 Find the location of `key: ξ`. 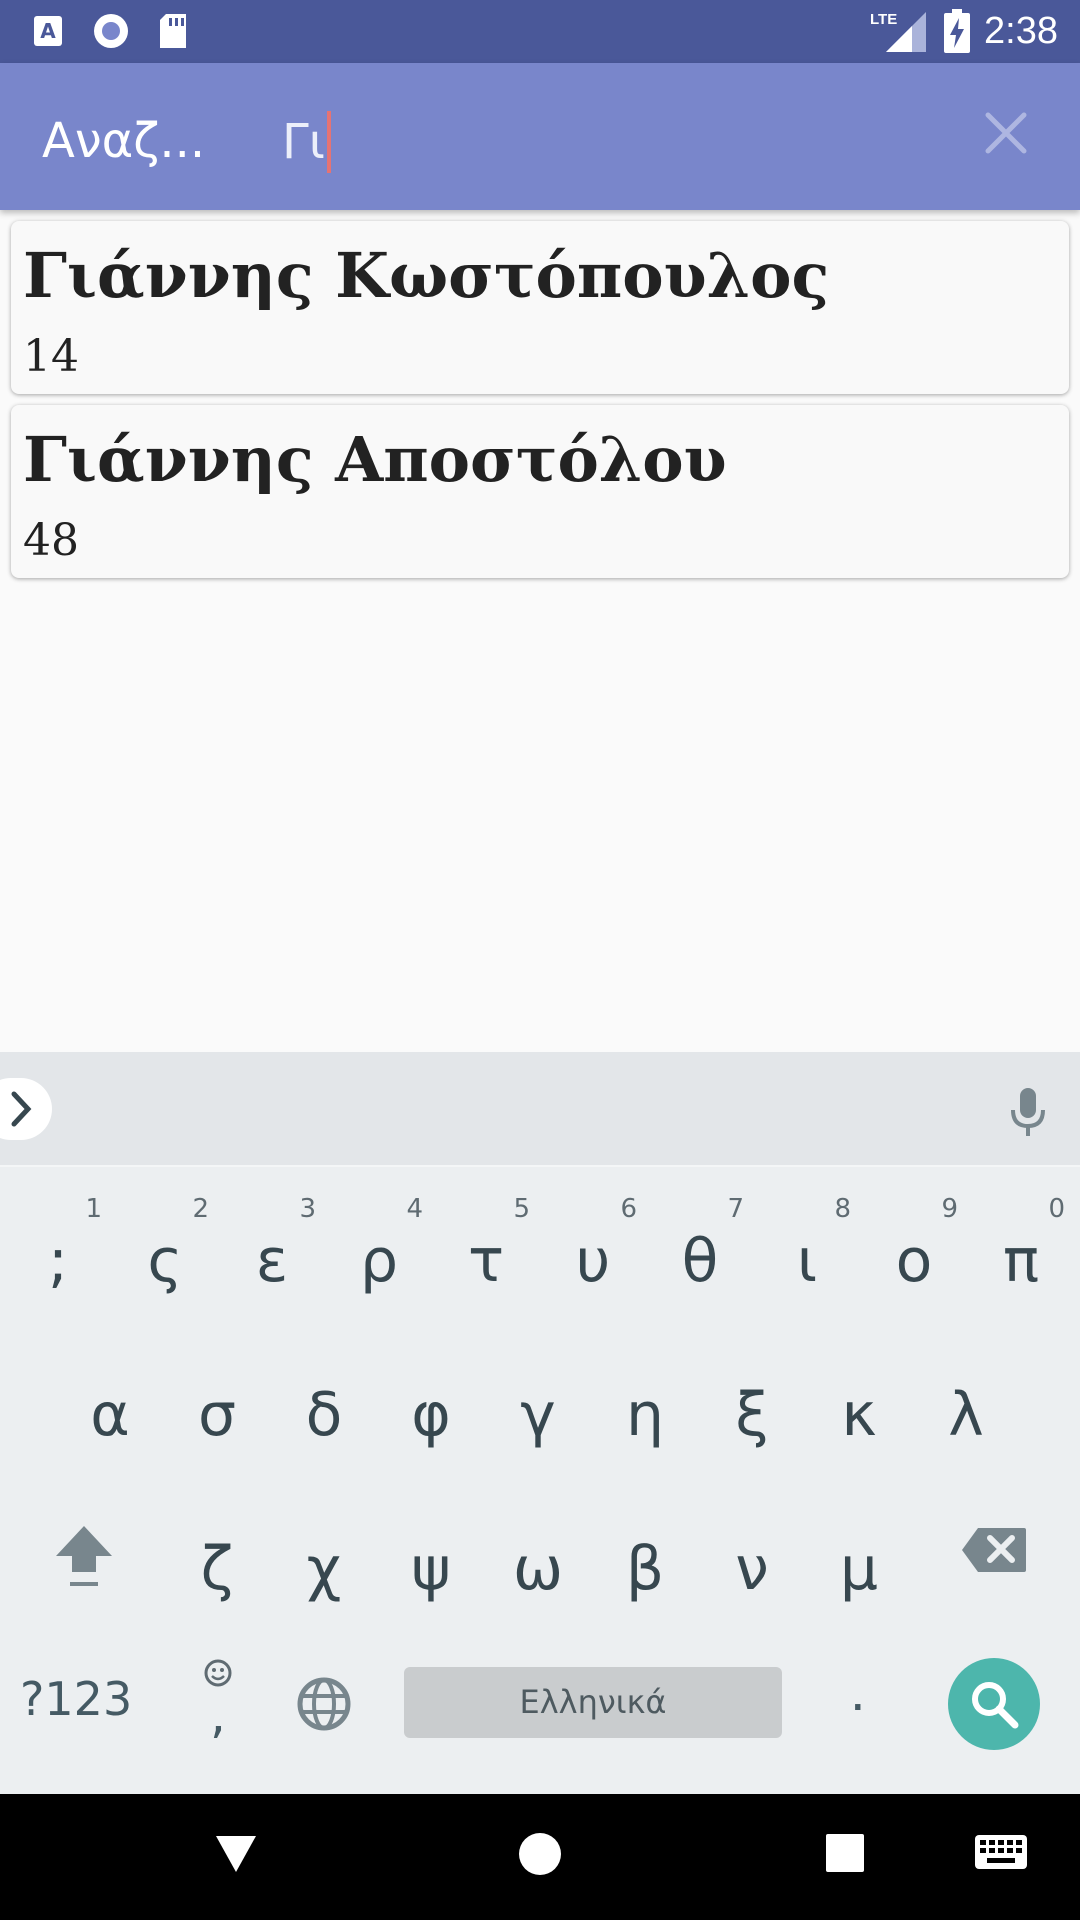

key: ξ is located at coordinates (752, 1411).